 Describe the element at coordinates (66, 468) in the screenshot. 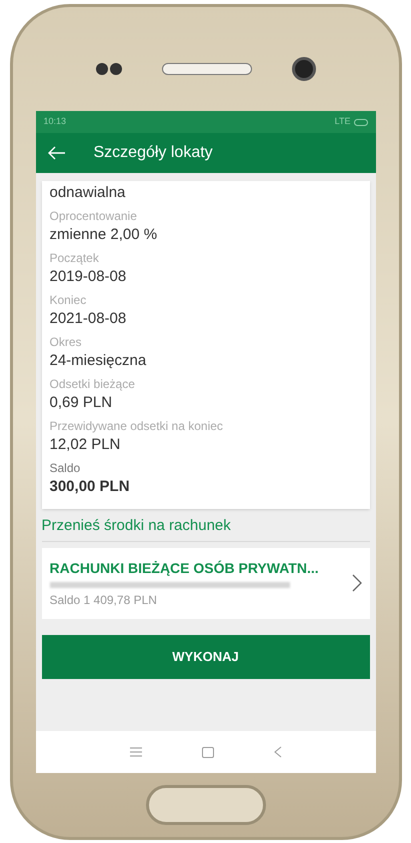

I see `field-label: Saldo` at that location.